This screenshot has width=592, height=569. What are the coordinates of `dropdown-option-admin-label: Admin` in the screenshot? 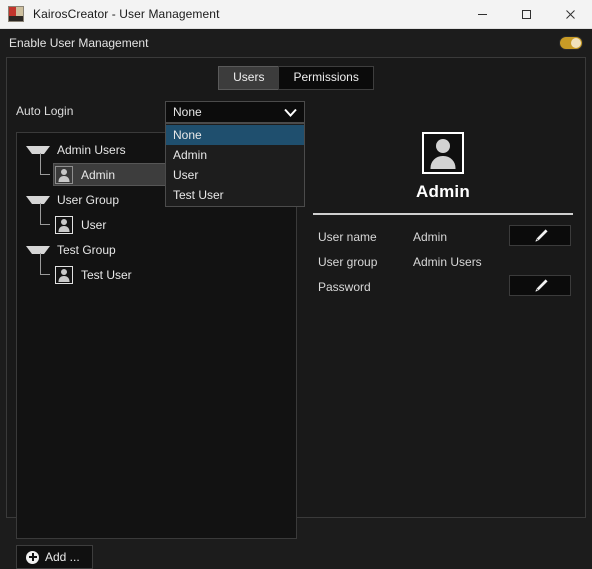 It's located at (190, 155).